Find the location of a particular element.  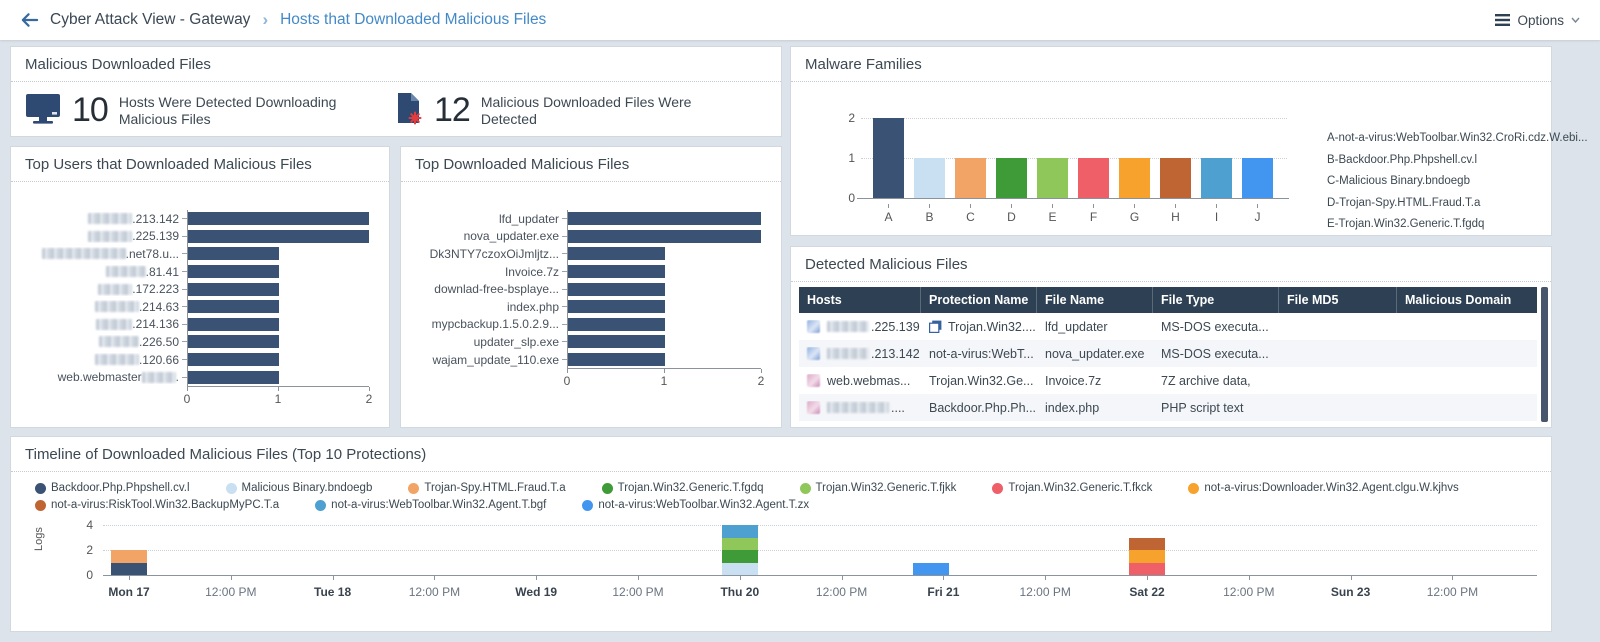

breadcrumb-root: Cyber Attack View - Gateway is located at coordinates (150, 20).